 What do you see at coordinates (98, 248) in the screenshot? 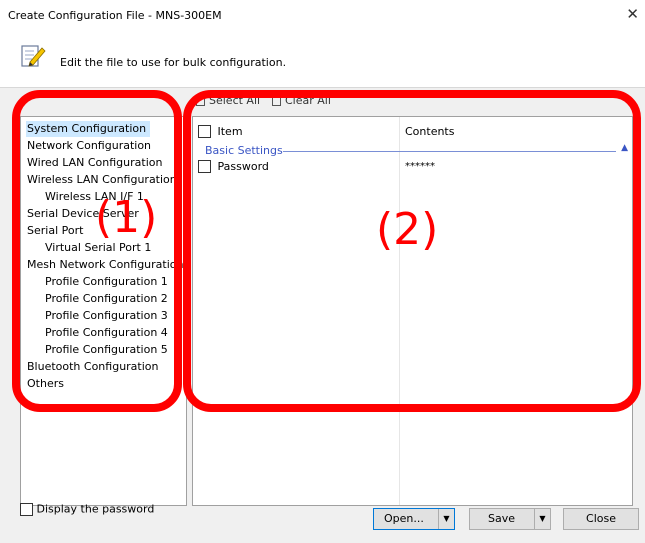
I see `tree-item-virtual-serial-port-1: Virtual Serial Port 1` at bounding box center [98, 248].